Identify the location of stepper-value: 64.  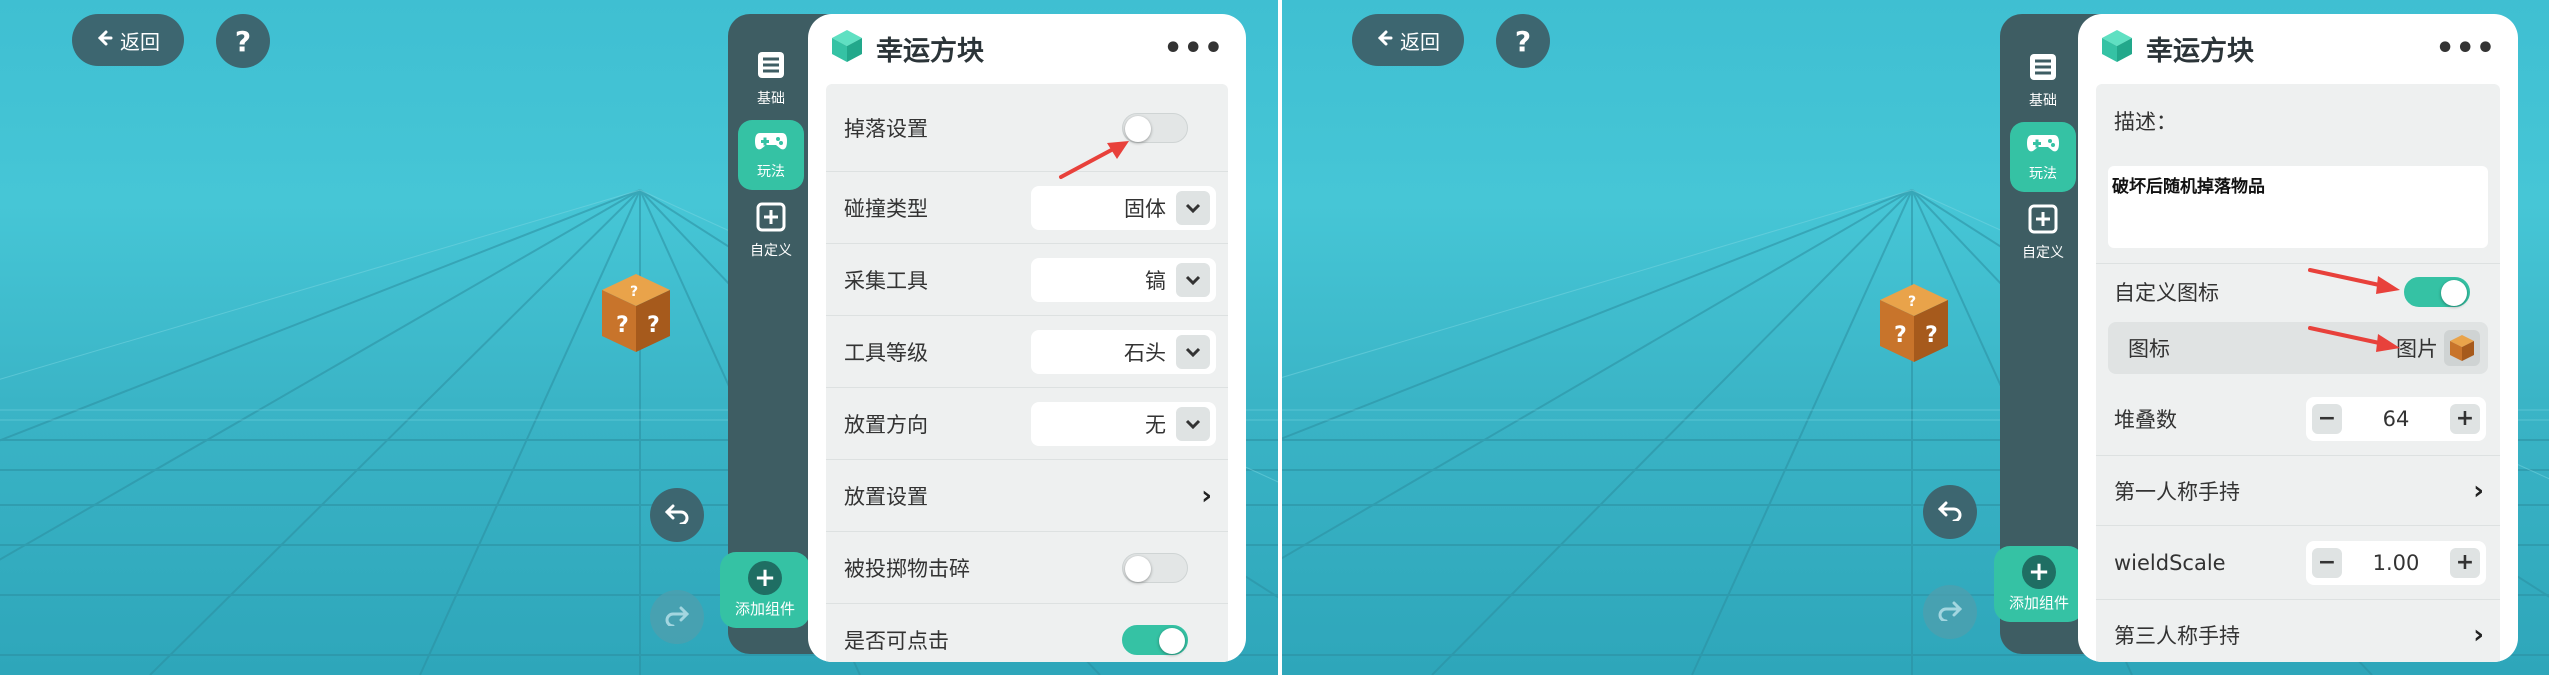
(2396, 418).